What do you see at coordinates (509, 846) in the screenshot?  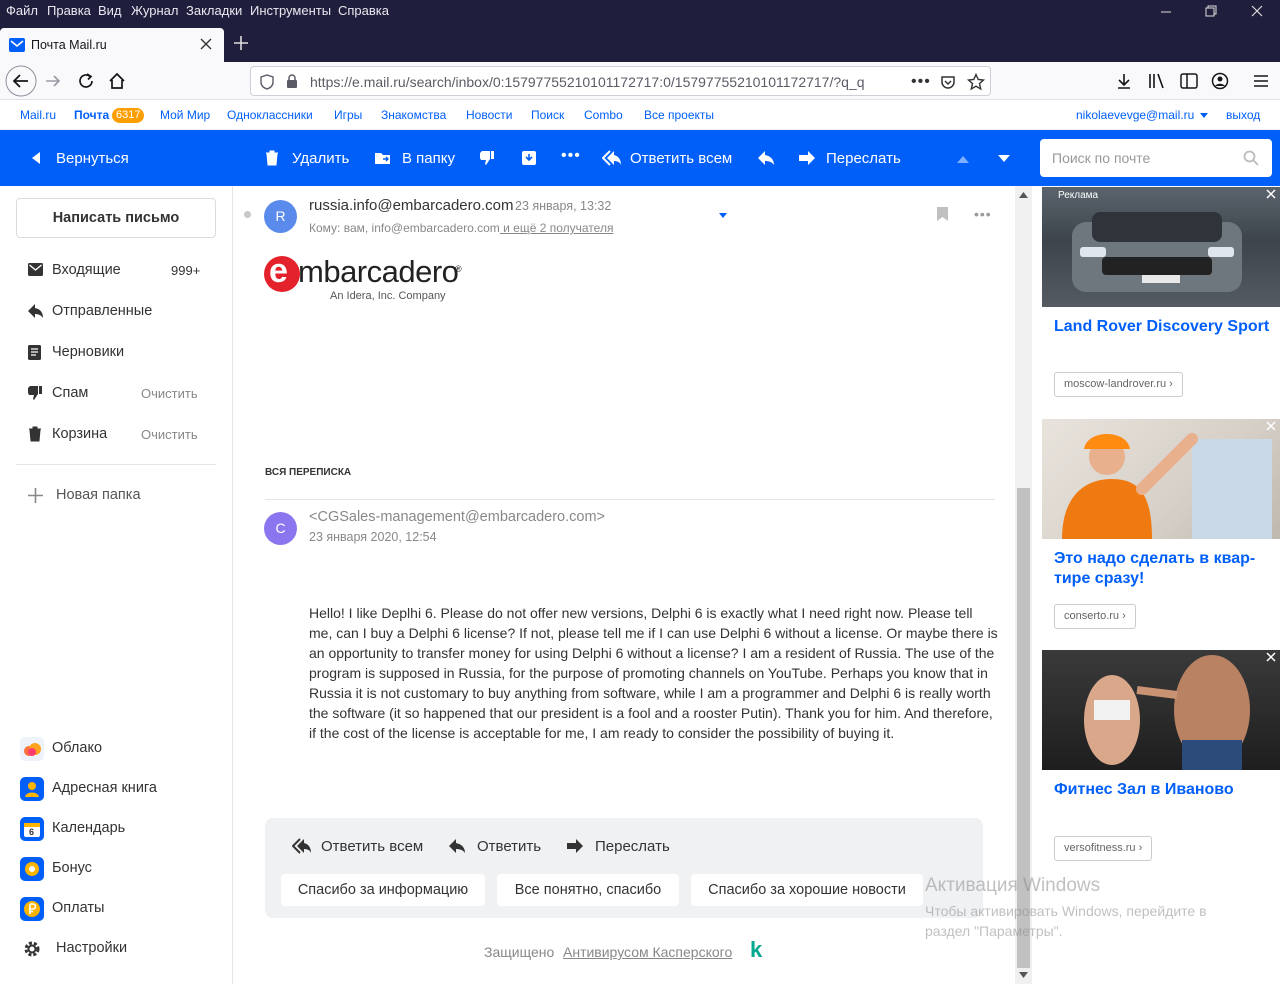 I see `panel-reply-button: Ответить` at bounding box center [509, 846].